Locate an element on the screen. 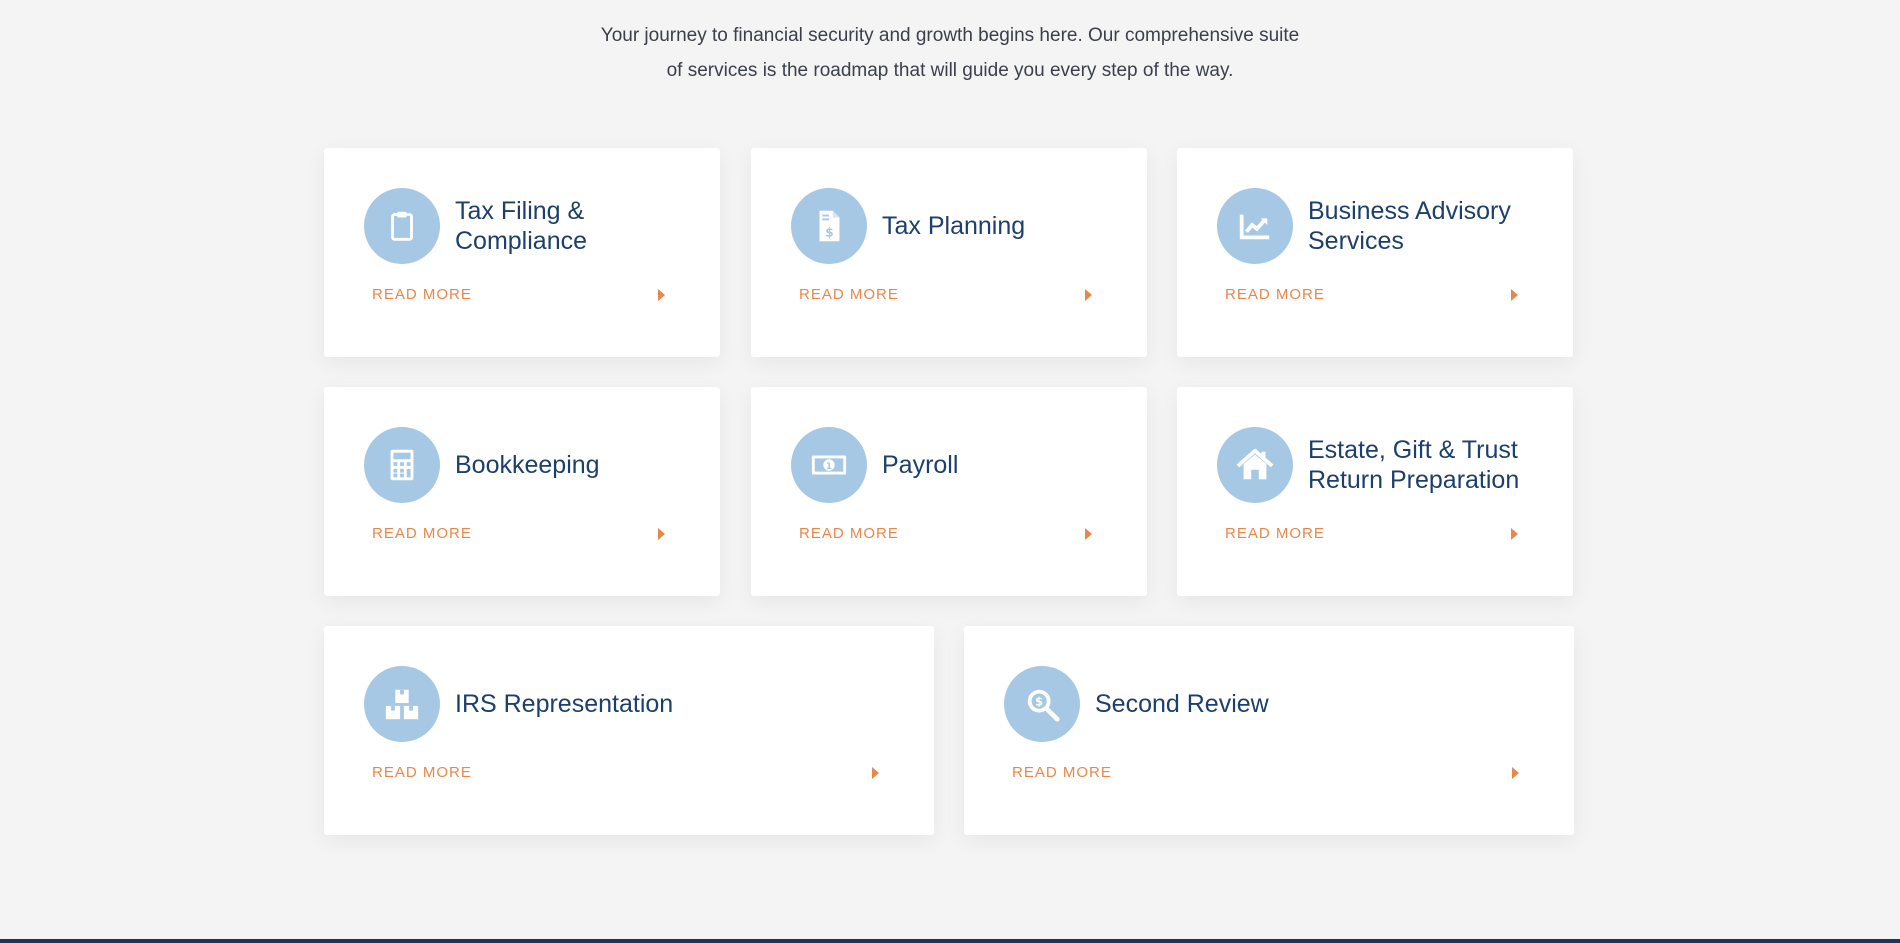 This screenshot has height=943, width=1900. service-card-second-review: $ Second Review READ MORE is located at coordinates (1269, 730).